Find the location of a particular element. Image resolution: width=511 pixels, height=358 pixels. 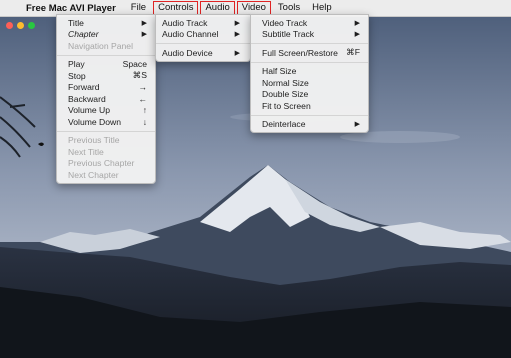

menu-item-label: Subtitle Track is located at coordinates (288, 34).